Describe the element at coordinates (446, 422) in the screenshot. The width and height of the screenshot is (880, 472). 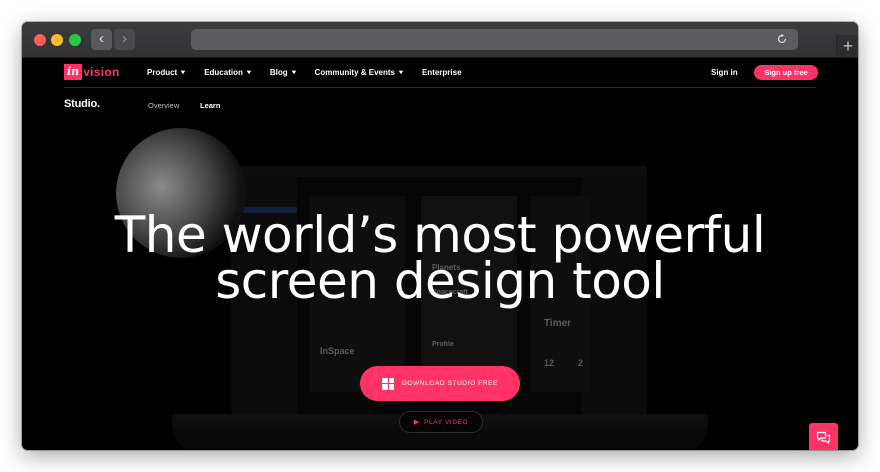
I see `play-video-label: PLAY VIDEO` at that location.